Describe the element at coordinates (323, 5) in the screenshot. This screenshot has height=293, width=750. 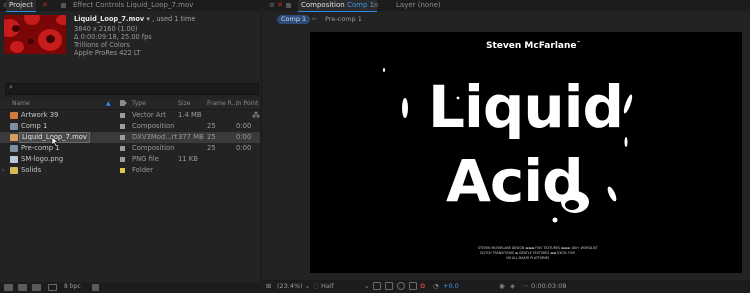
I see `tab-composition-label: Composition` at that location.